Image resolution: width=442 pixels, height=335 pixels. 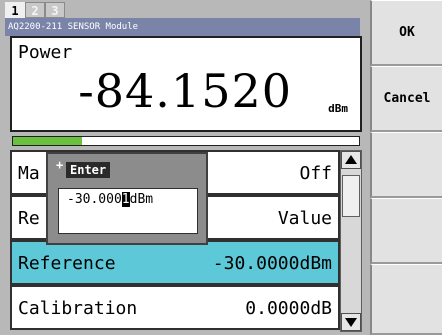 I want to click on list-item-label: Reference, so click(x=67, y=263).